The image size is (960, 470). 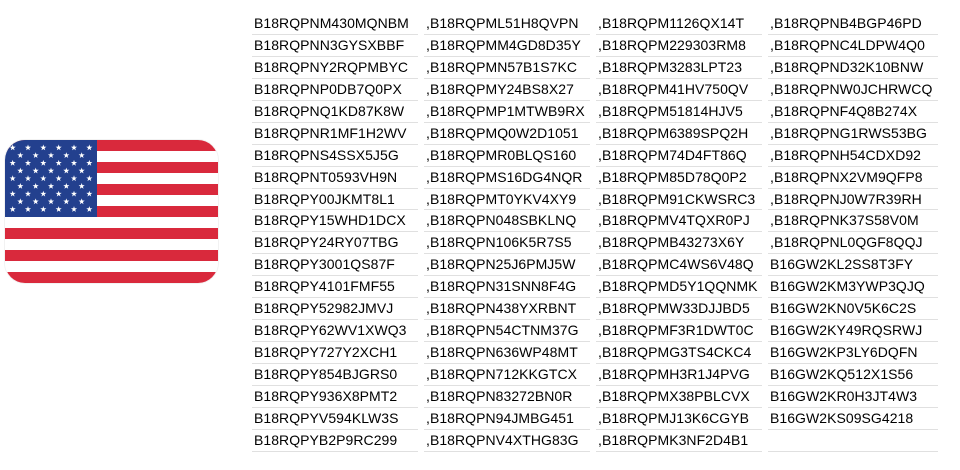 I want to click on id-cell: B18RQPYV594KLW3S, so click(x=338, y=419).